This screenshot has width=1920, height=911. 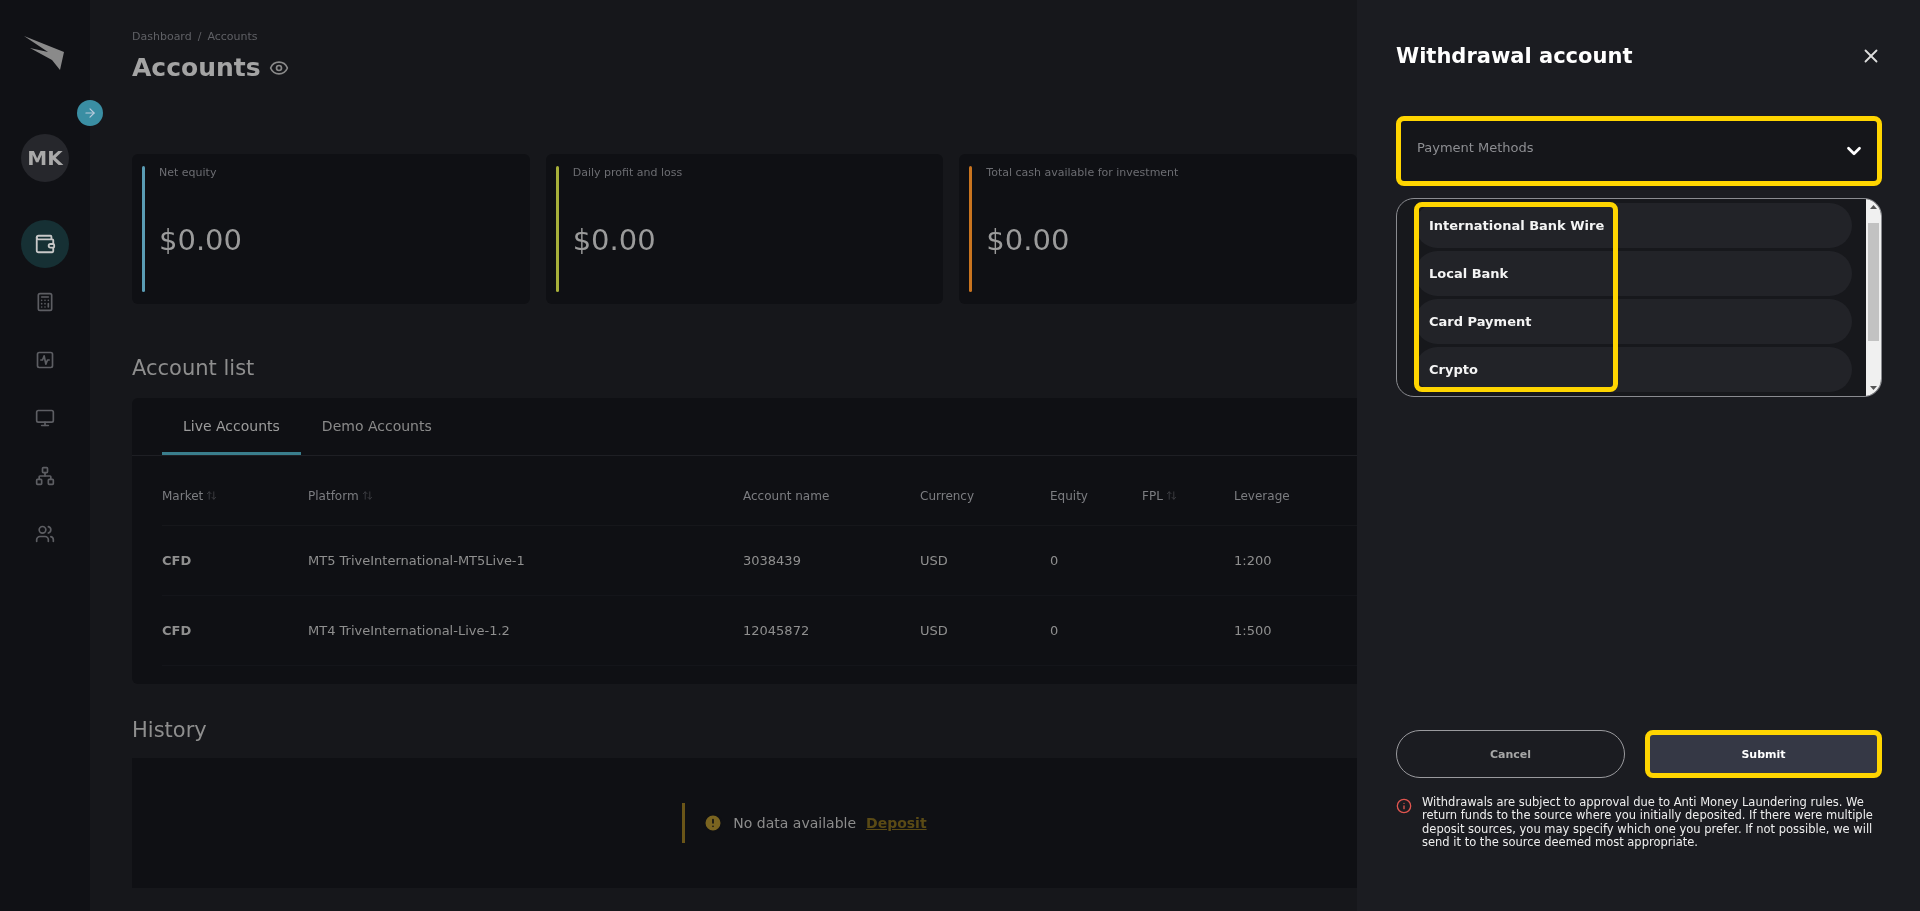 What do you see at coordinates (1648, 822) in the screenshot?
I see `notice-text: Withdrawals are subject to approval due to Anti Money Laundering rules. We return funds to the source where you initially deposited. If there were multiple deposit sources, you may specify which one you prefer. If not possible, we will send it to the source deemed most appropriate.` at bounding box center [1648, 822].